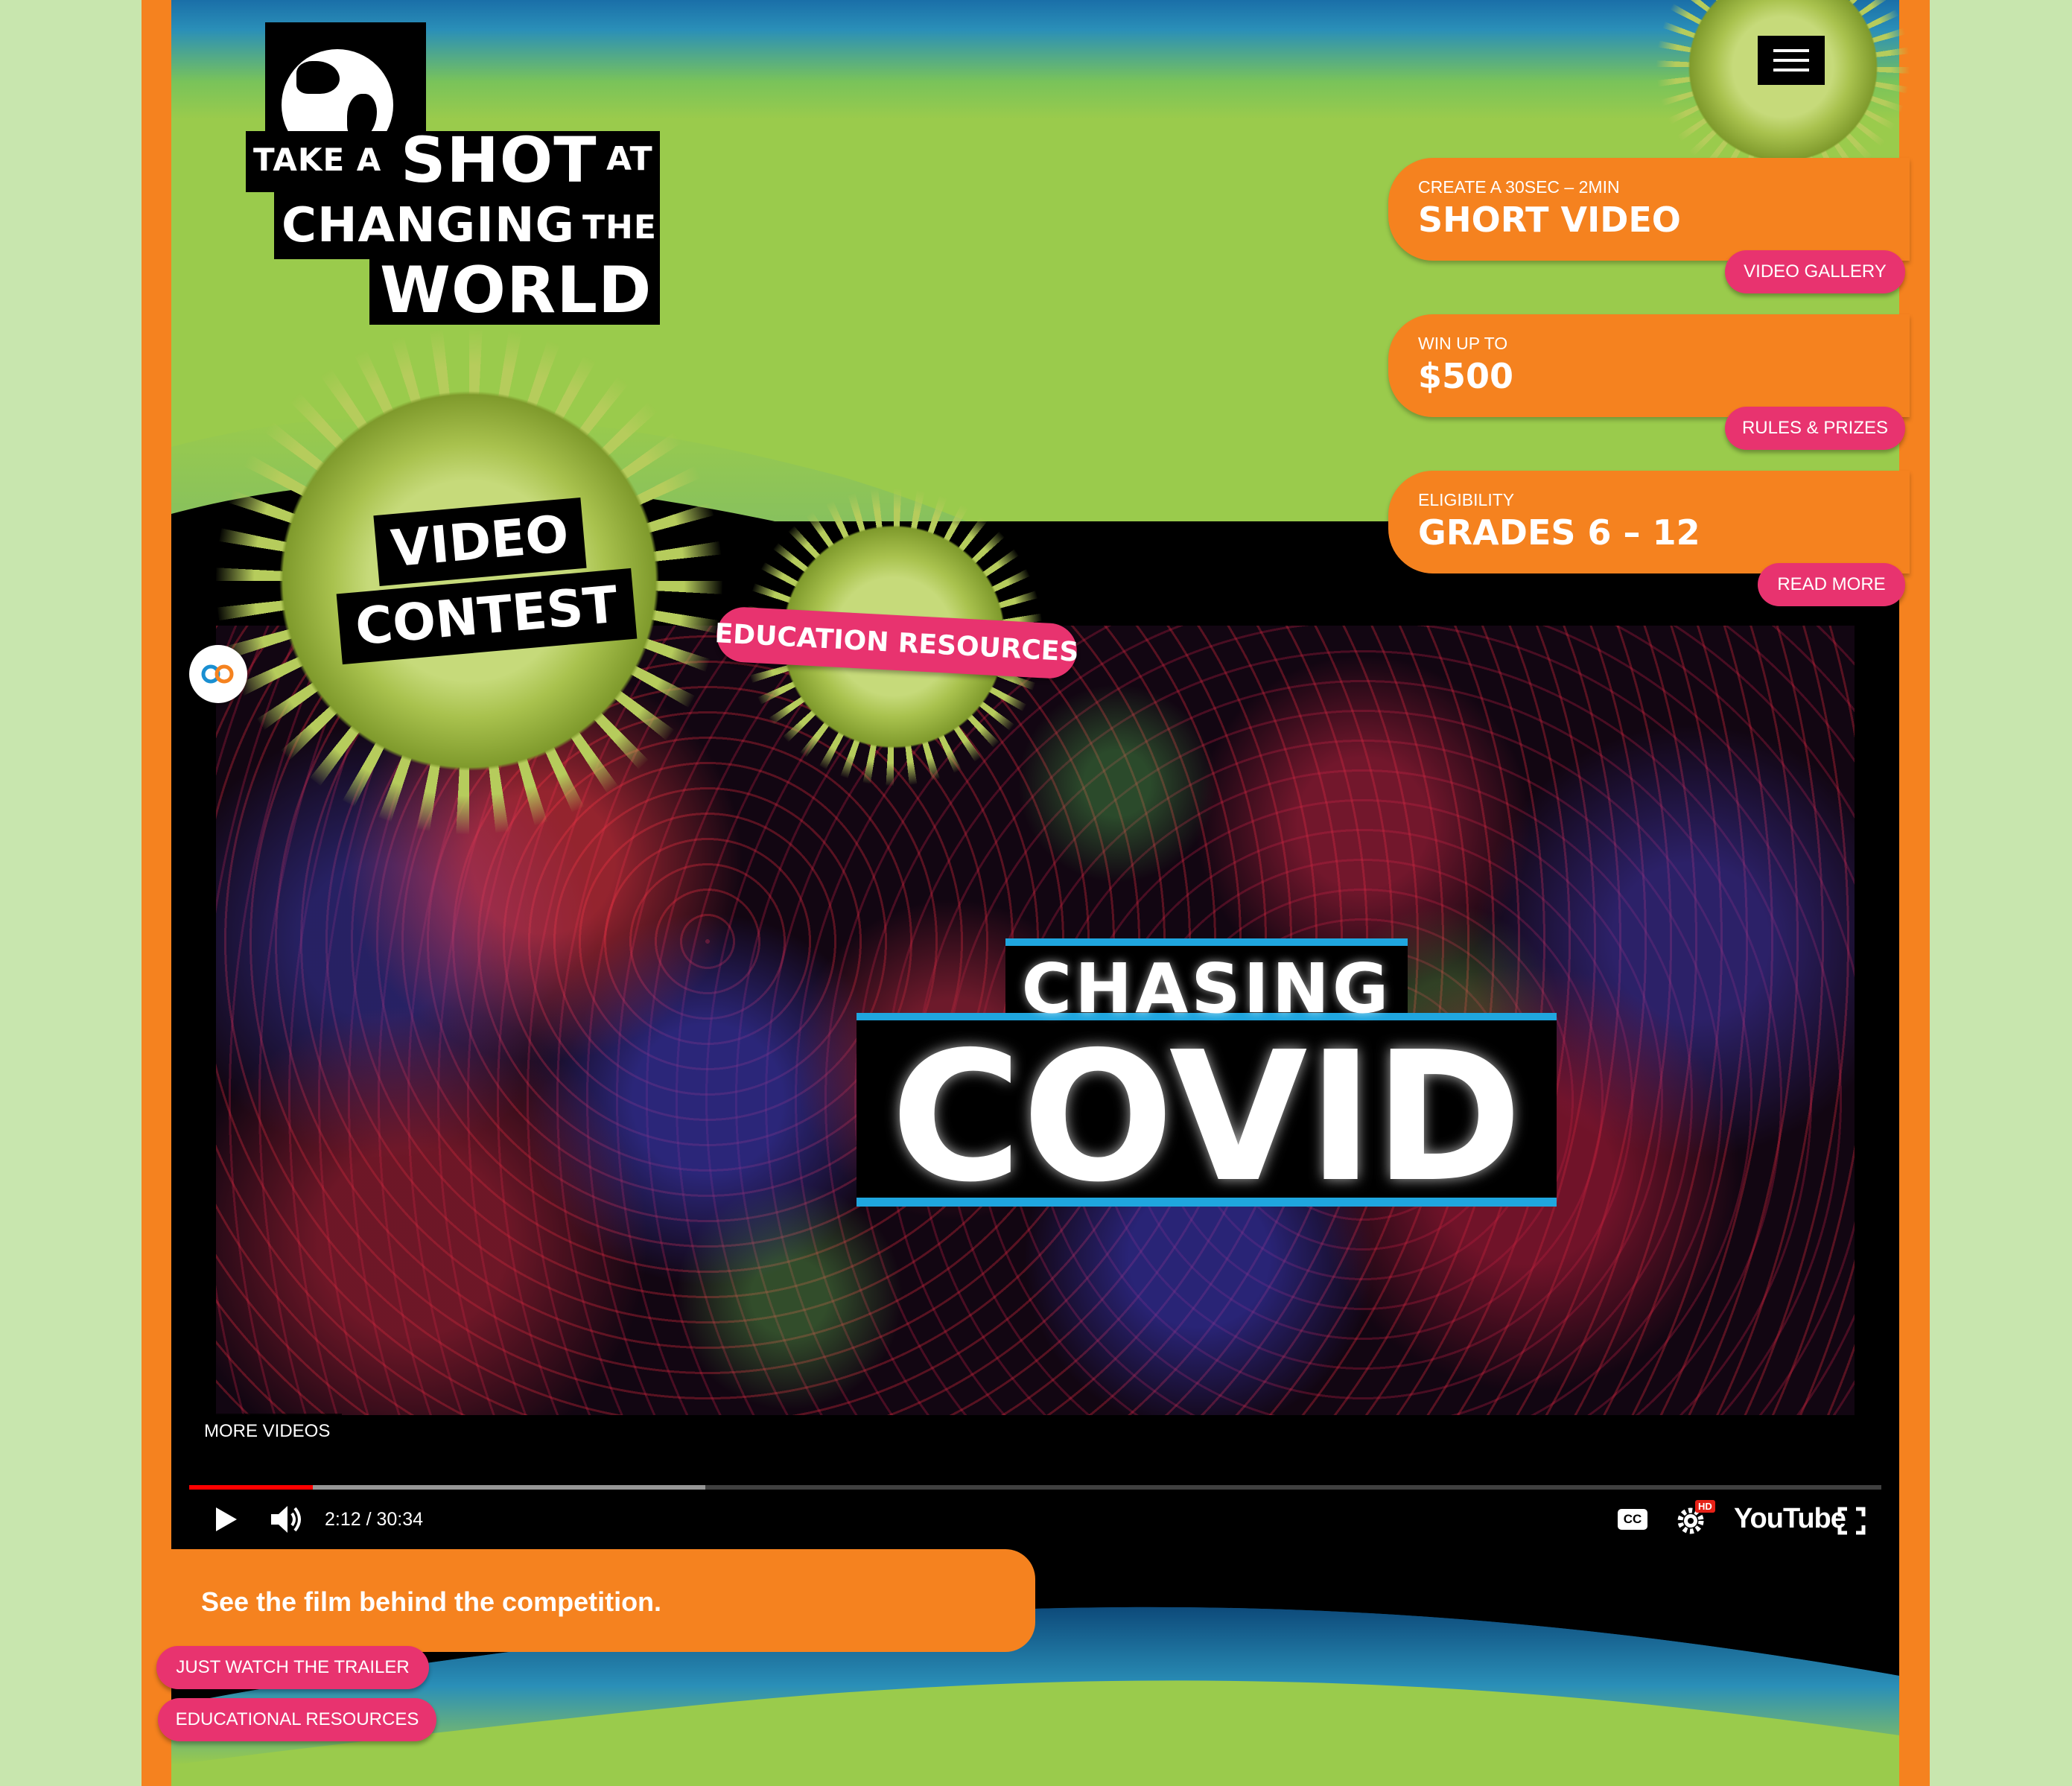 Image resolution: width=2072 pixels, height=1786 pixels. What do you see at coordinates (1815, 428) in the screenshot?
I see `rules-prizes-button: RULES & PRIZES` at bounding box center [1815, 428].